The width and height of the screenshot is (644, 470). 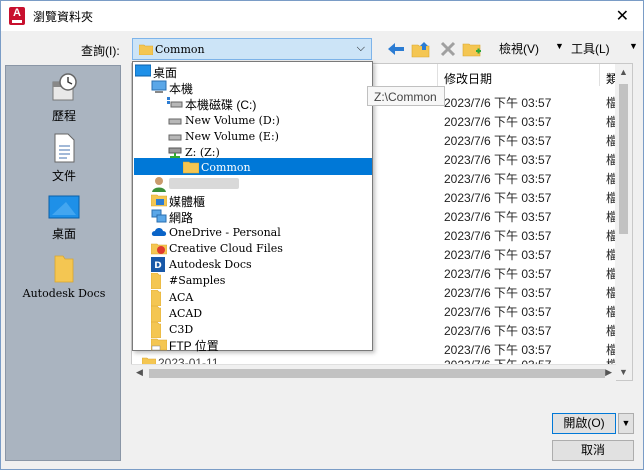 I want to click on up-folder-icon, so click(x=421, y=49).